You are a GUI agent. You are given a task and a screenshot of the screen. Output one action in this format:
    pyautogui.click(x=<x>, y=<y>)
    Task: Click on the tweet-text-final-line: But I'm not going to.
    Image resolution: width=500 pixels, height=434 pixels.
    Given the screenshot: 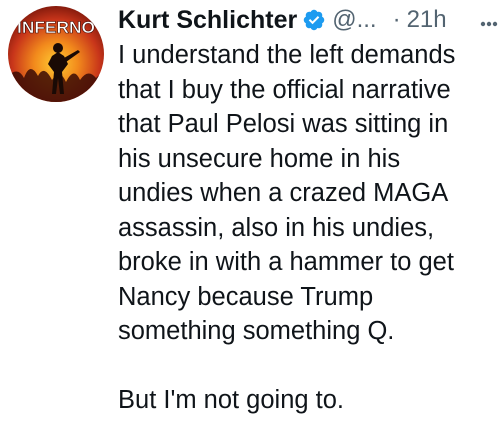 What is the action you would take?
    pyautogui.click(x=231, y=400)
    